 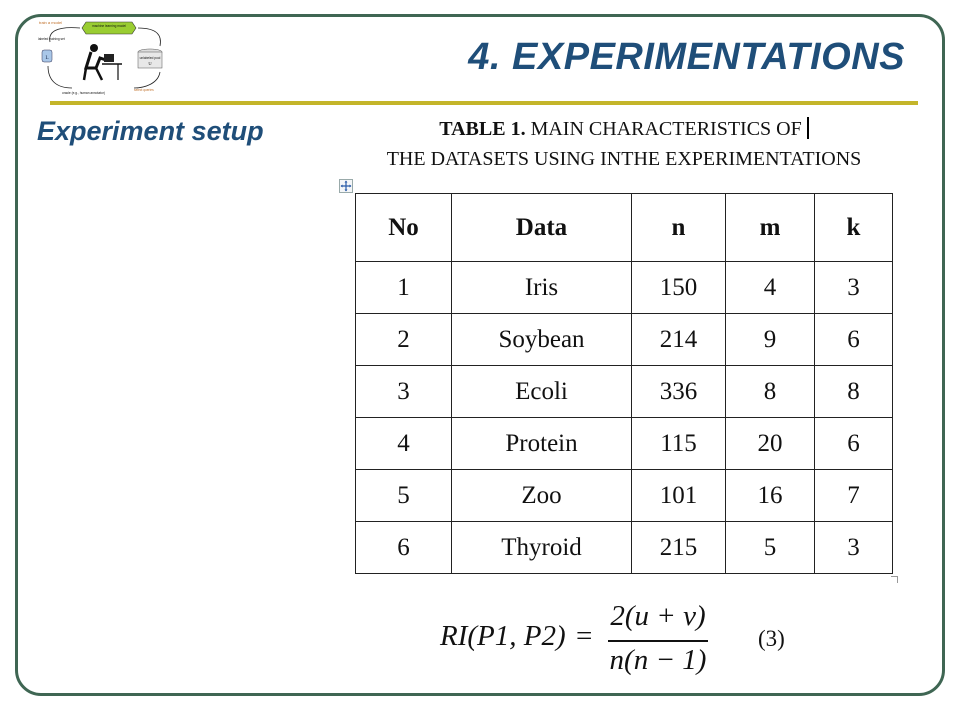 What do you see at coordinates (51, 39) in the screenshot?
I see `labeled-set-label: labeled training set` at bounding box center [51, 39].